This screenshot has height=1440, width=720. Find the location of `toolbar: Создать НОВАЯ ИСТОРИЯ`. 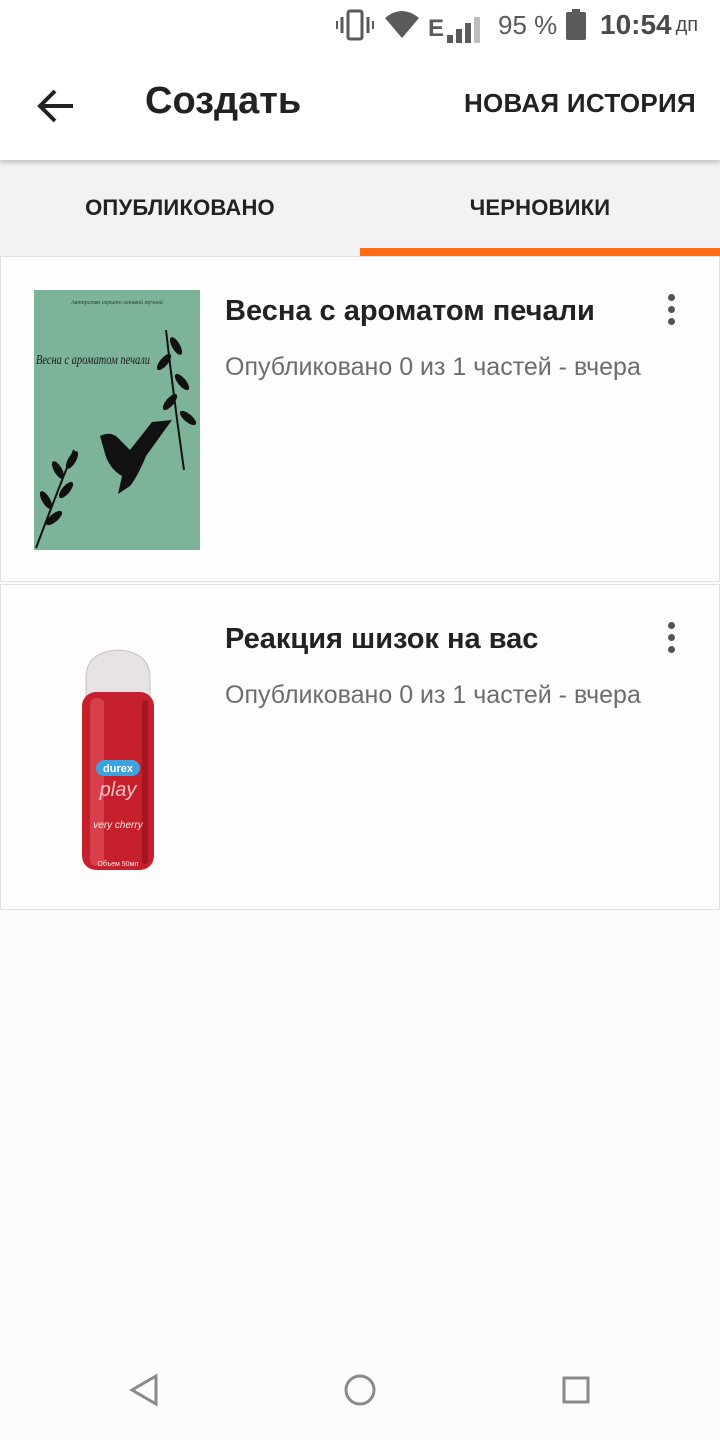

toolbar: Создать НОВАЯ ИСТОРИЯ is located at coordinates (360, 106).